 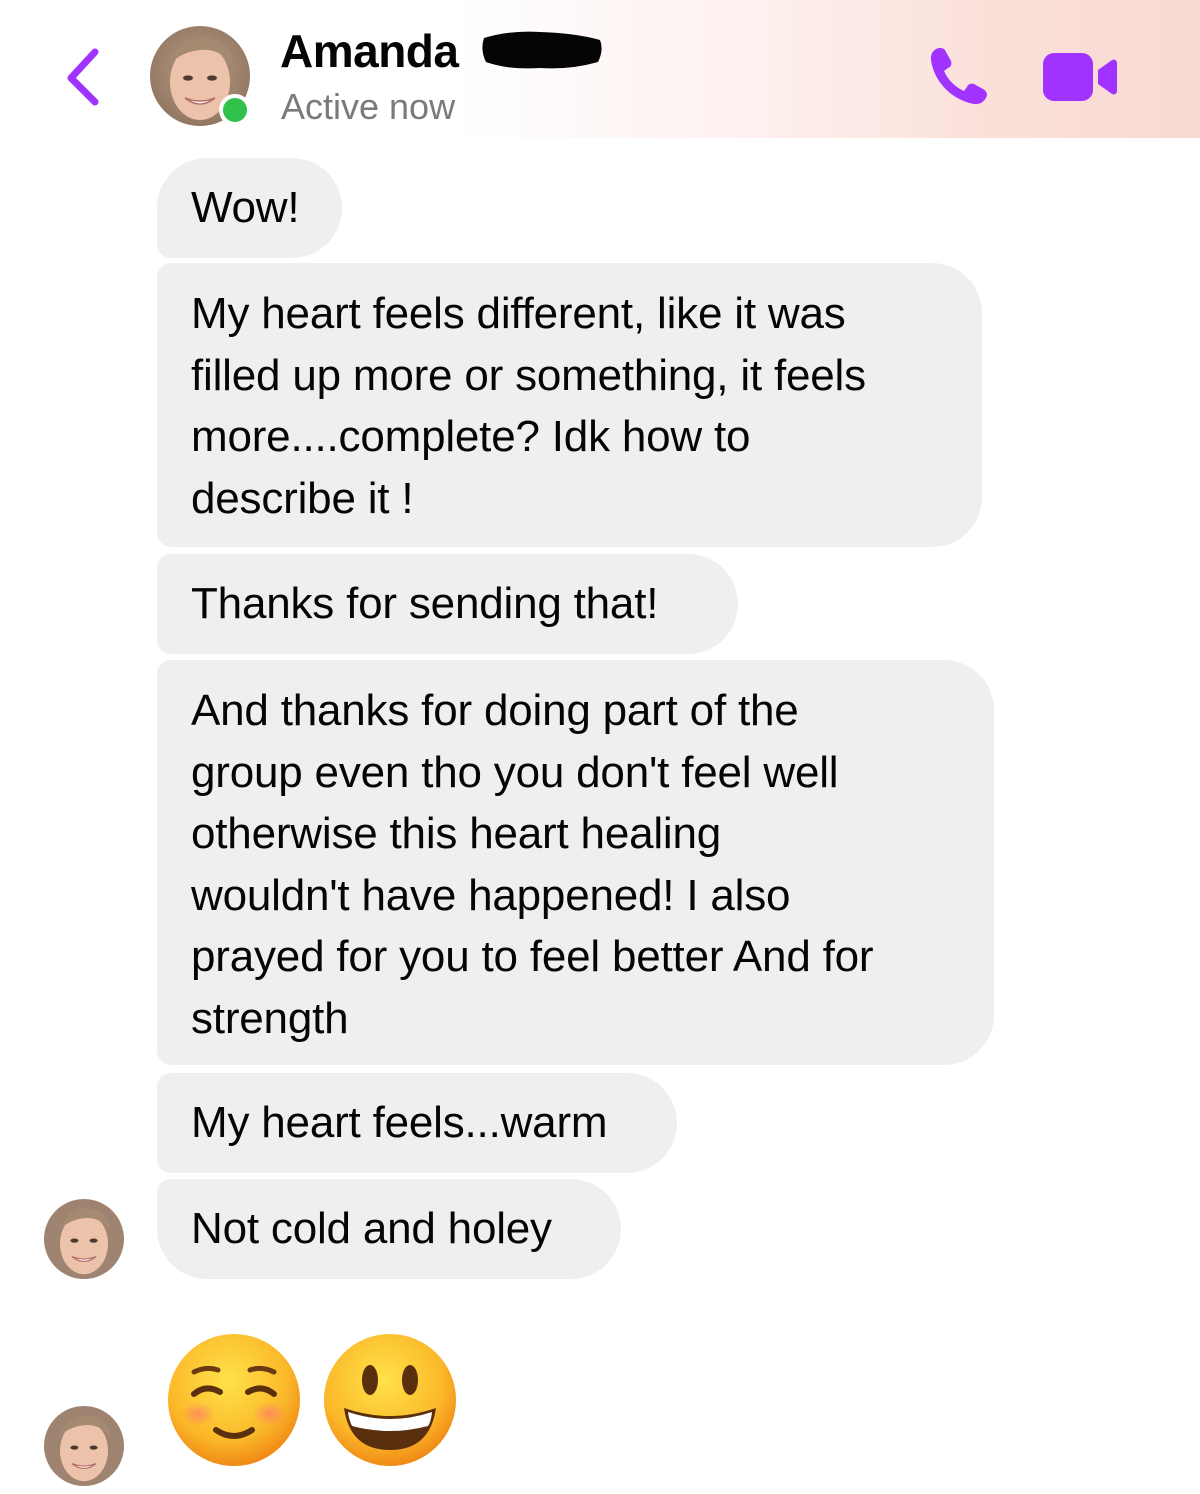 What do you see at coordinates (417, 1123) in the screenshot?
I see `received-message-bubble: My heart feels...warm` at bounding box center [417, 1123].